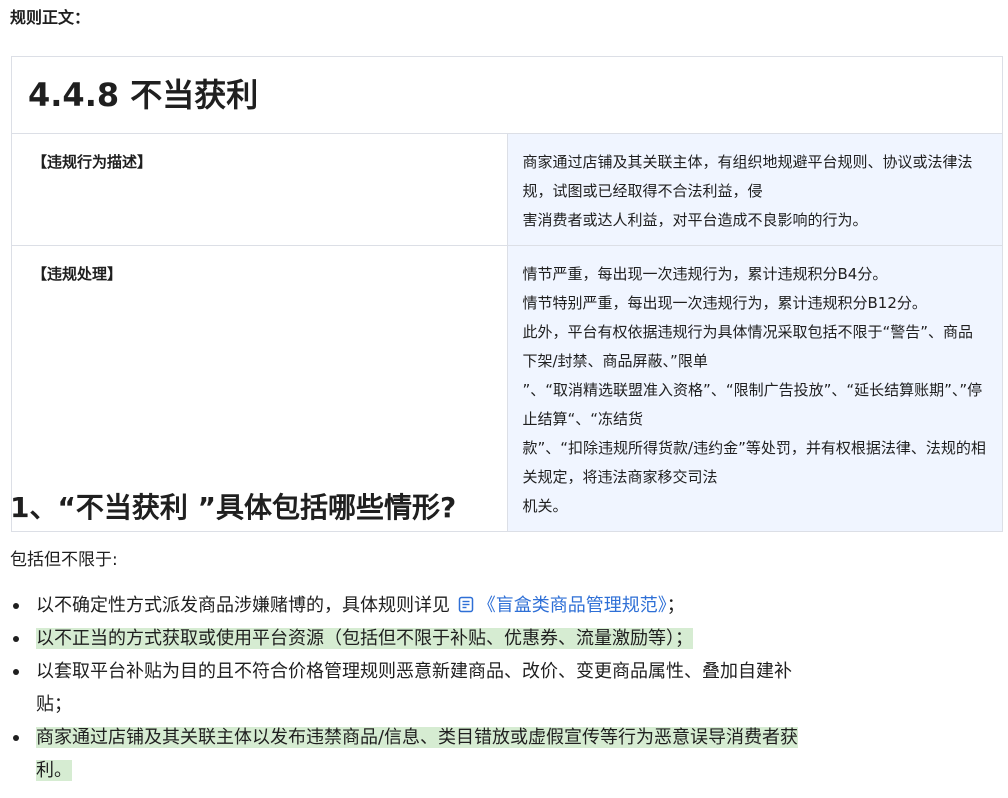 This screenshot has width=1008, height=798. What do you see at coordinates (695, 220) in the screenshot?
I see `rule-row-line: 害消费者或达人利益，对平台造成不良影响的行为。` at bounding box center [695, 220].